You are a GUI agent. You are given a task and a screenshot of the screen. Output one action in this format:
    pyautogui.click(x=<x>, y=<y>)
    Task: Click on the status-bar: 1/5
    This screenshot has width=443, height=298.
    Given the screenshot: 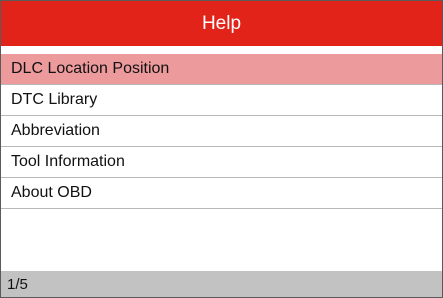 What is the action you would take?
    pyautogui.click(x=221, y=284)
    